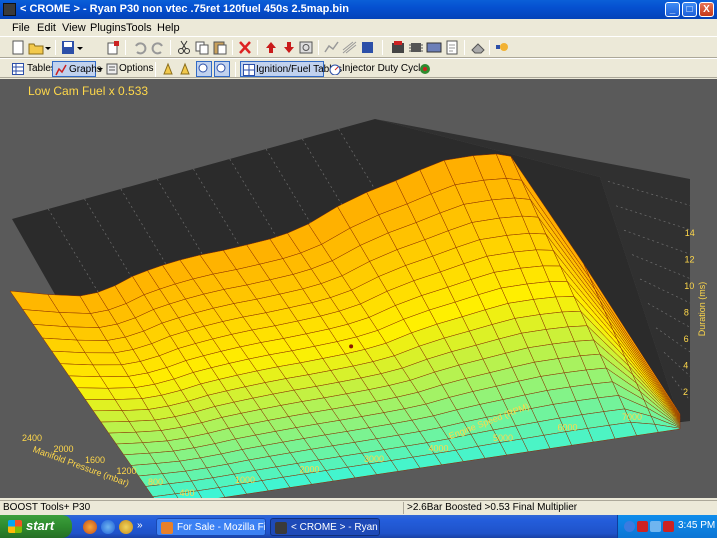  What do you see at coordinates (502, 47) in the screenshot?
I see `plugin-icon` at bounding box center [502, 47].